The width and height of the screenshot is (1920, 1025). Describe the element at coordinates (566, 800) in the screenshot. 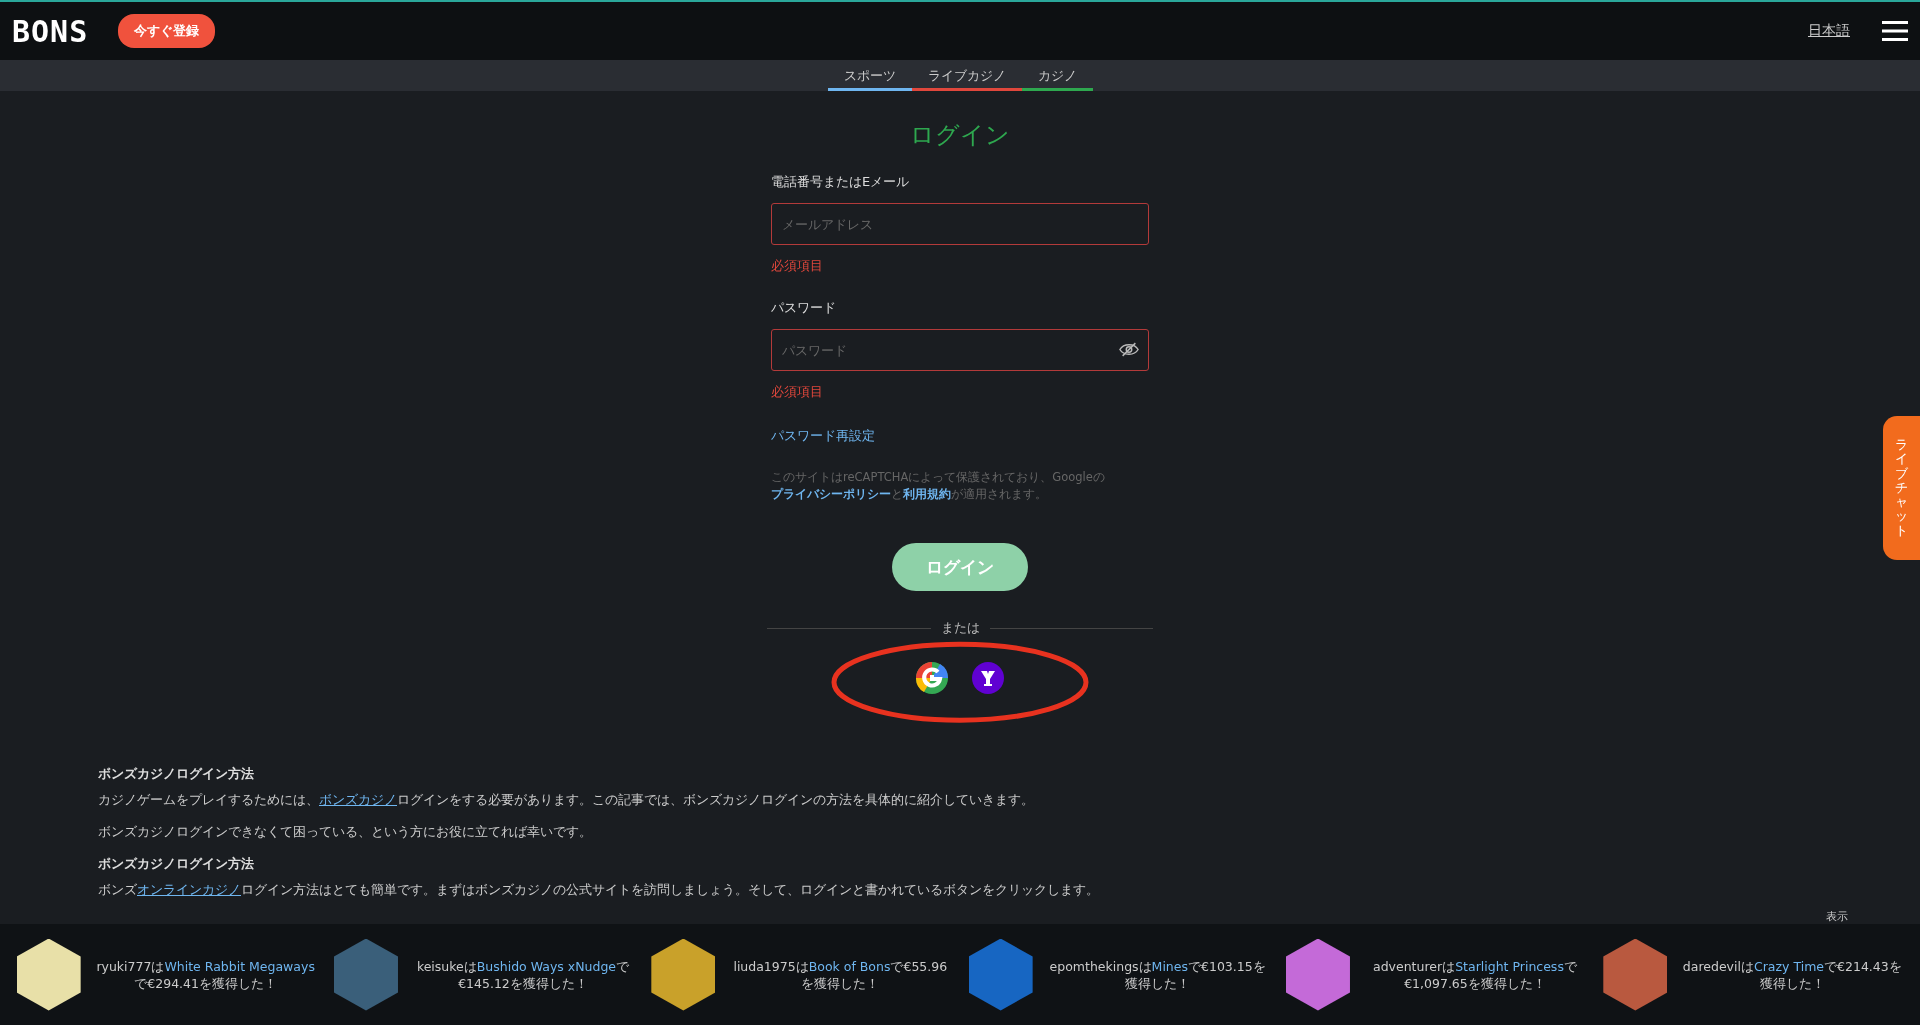

I see `article-paragraph: カジノゲームをプレイするためには、ボンズカジノ ログインをする必要があります。この記事では、ボンズカジノログインの方法を具体的に紹介していきます。` at that location.